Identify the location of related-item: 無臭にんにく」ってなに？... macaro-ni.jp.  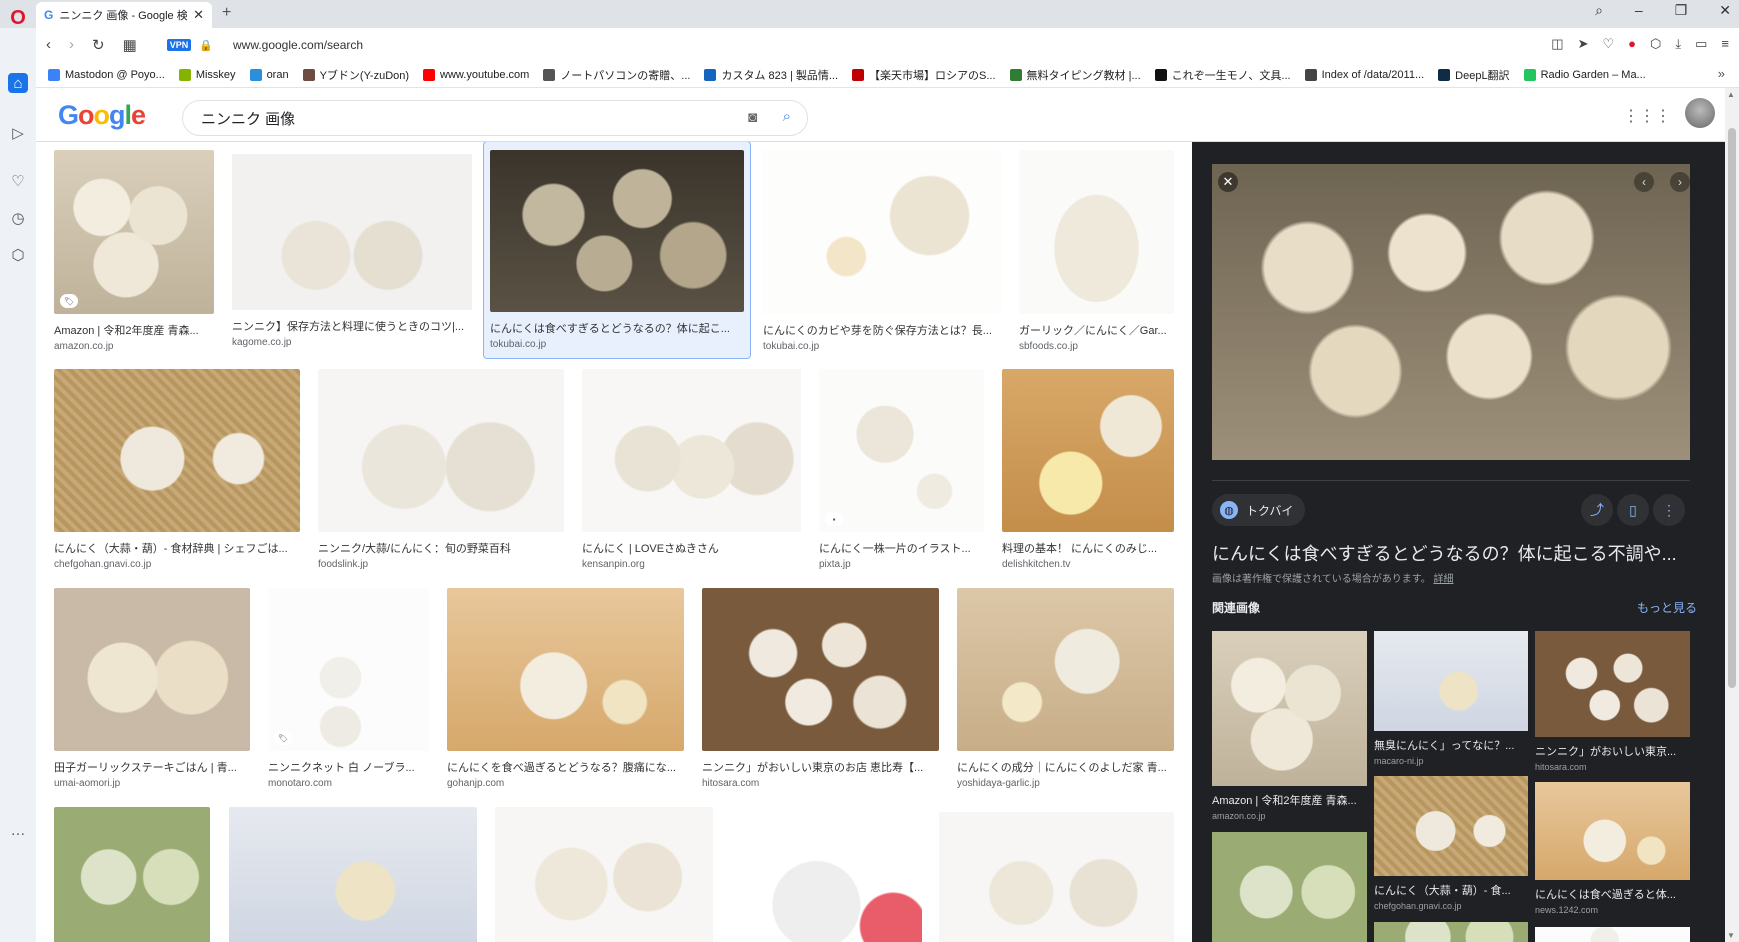
(1451, 698).